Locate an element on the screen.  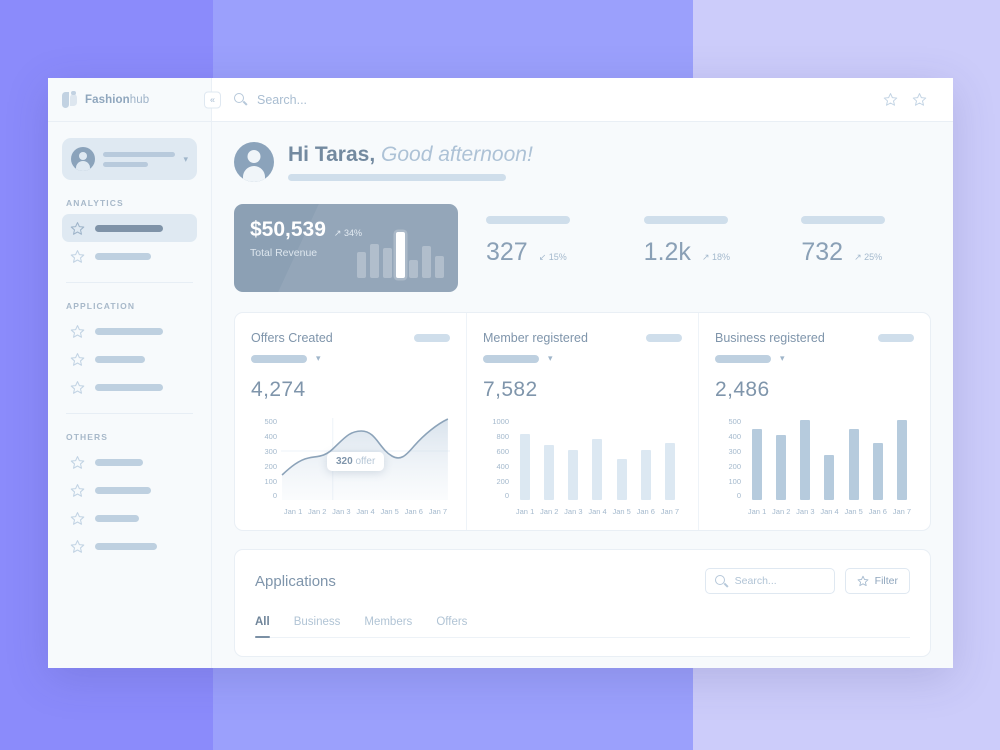
card-business-registered: Business registered ▾ 2,486 500 400 300 is located at coordinates (814, 421).